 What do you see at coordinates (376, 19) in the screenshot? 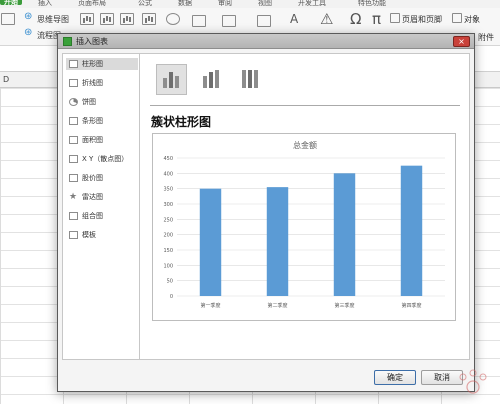
I see `equation-icon: π` at bounding box center [376, 19].